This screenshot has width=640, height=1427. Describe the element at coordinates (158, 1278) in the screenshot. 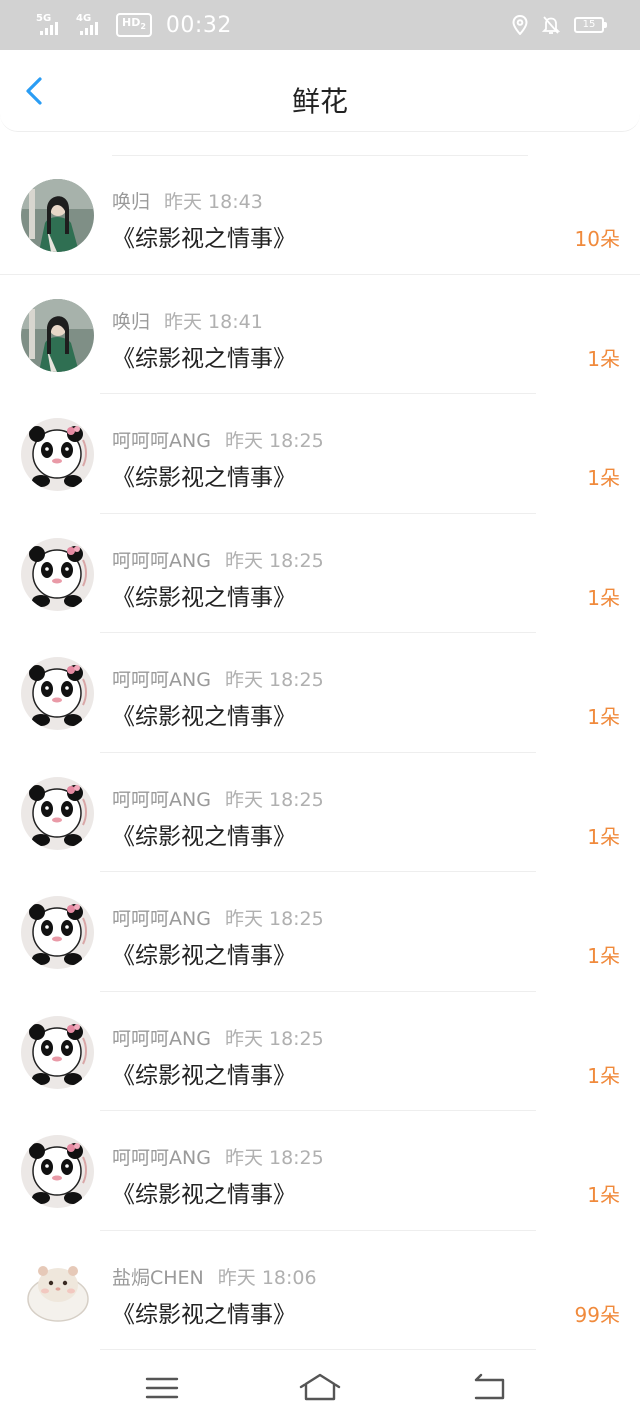

I see `user-name: 盐焗CHEN` at that location.